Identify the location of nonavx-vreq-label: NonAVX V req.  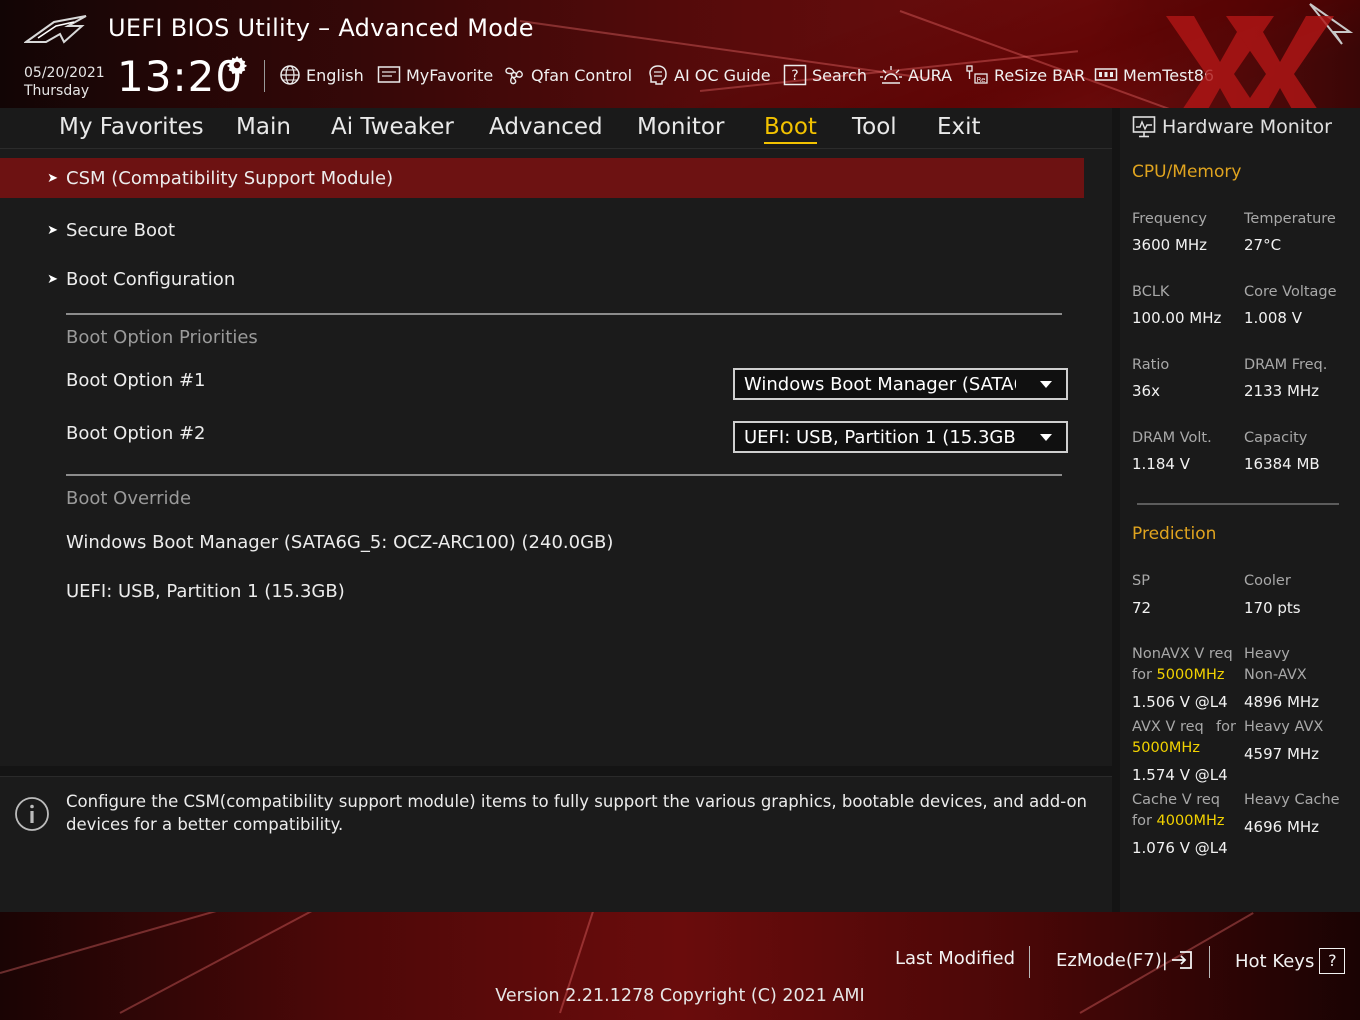
(1182, 654).